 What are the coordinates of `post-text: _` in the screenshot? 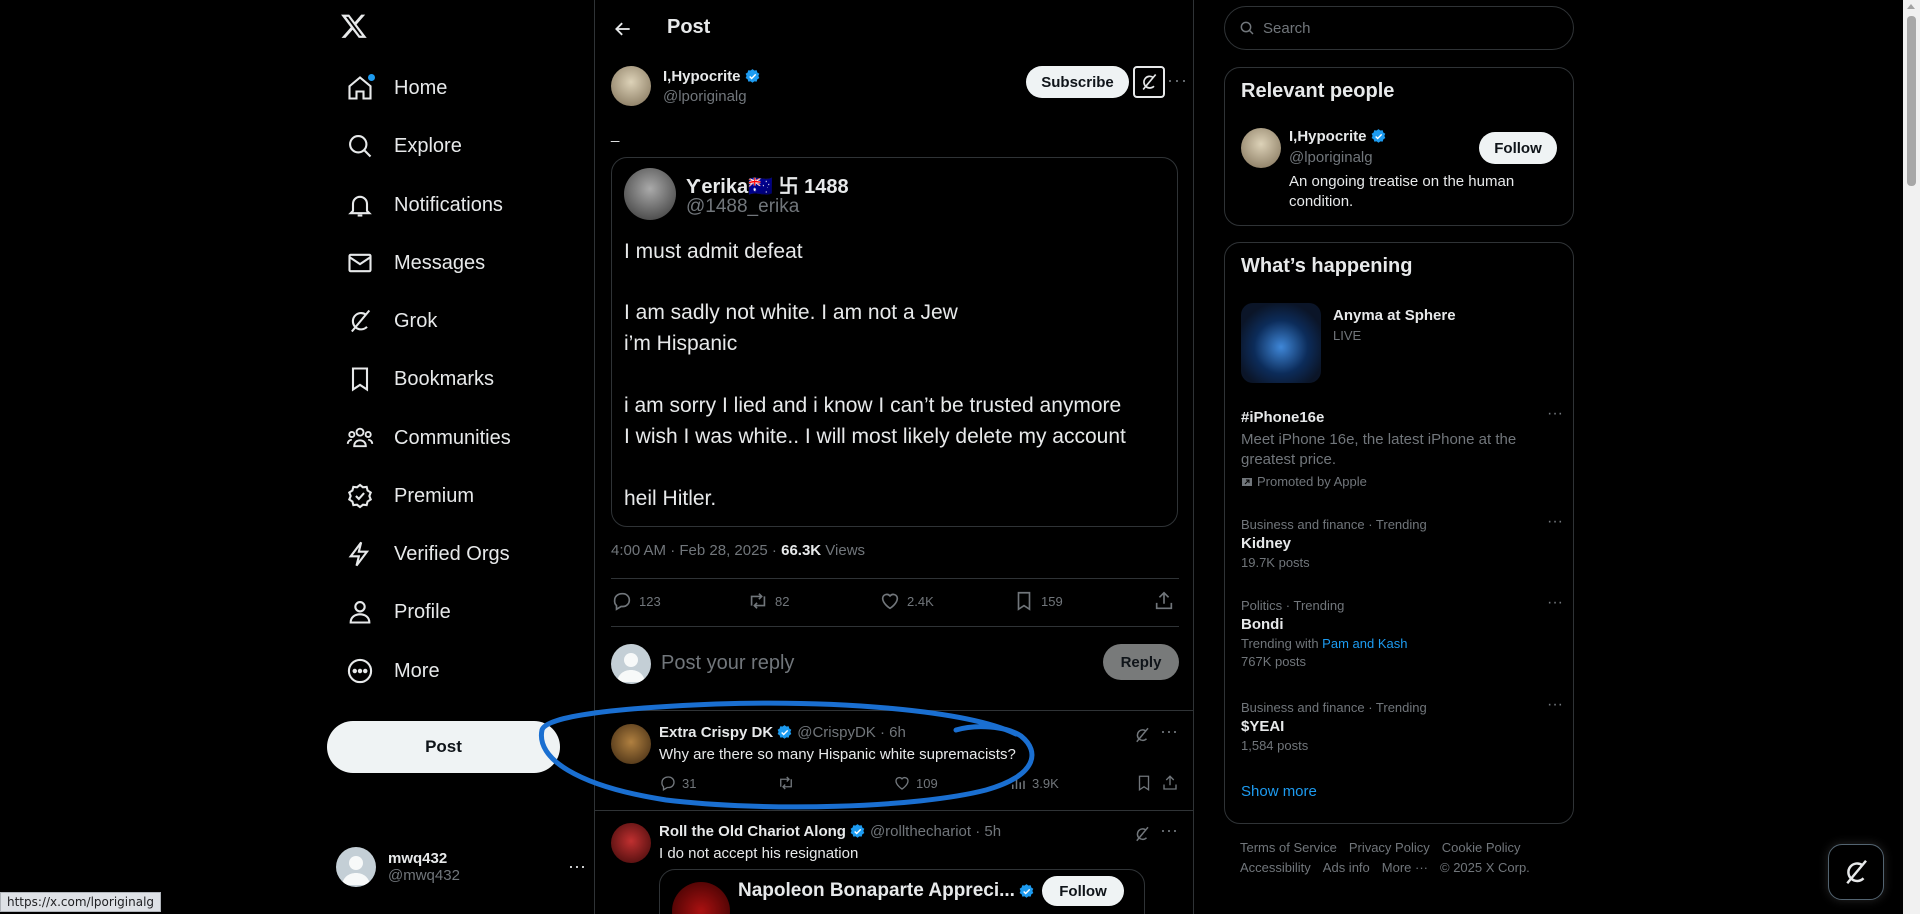 It's located at (615, 134).